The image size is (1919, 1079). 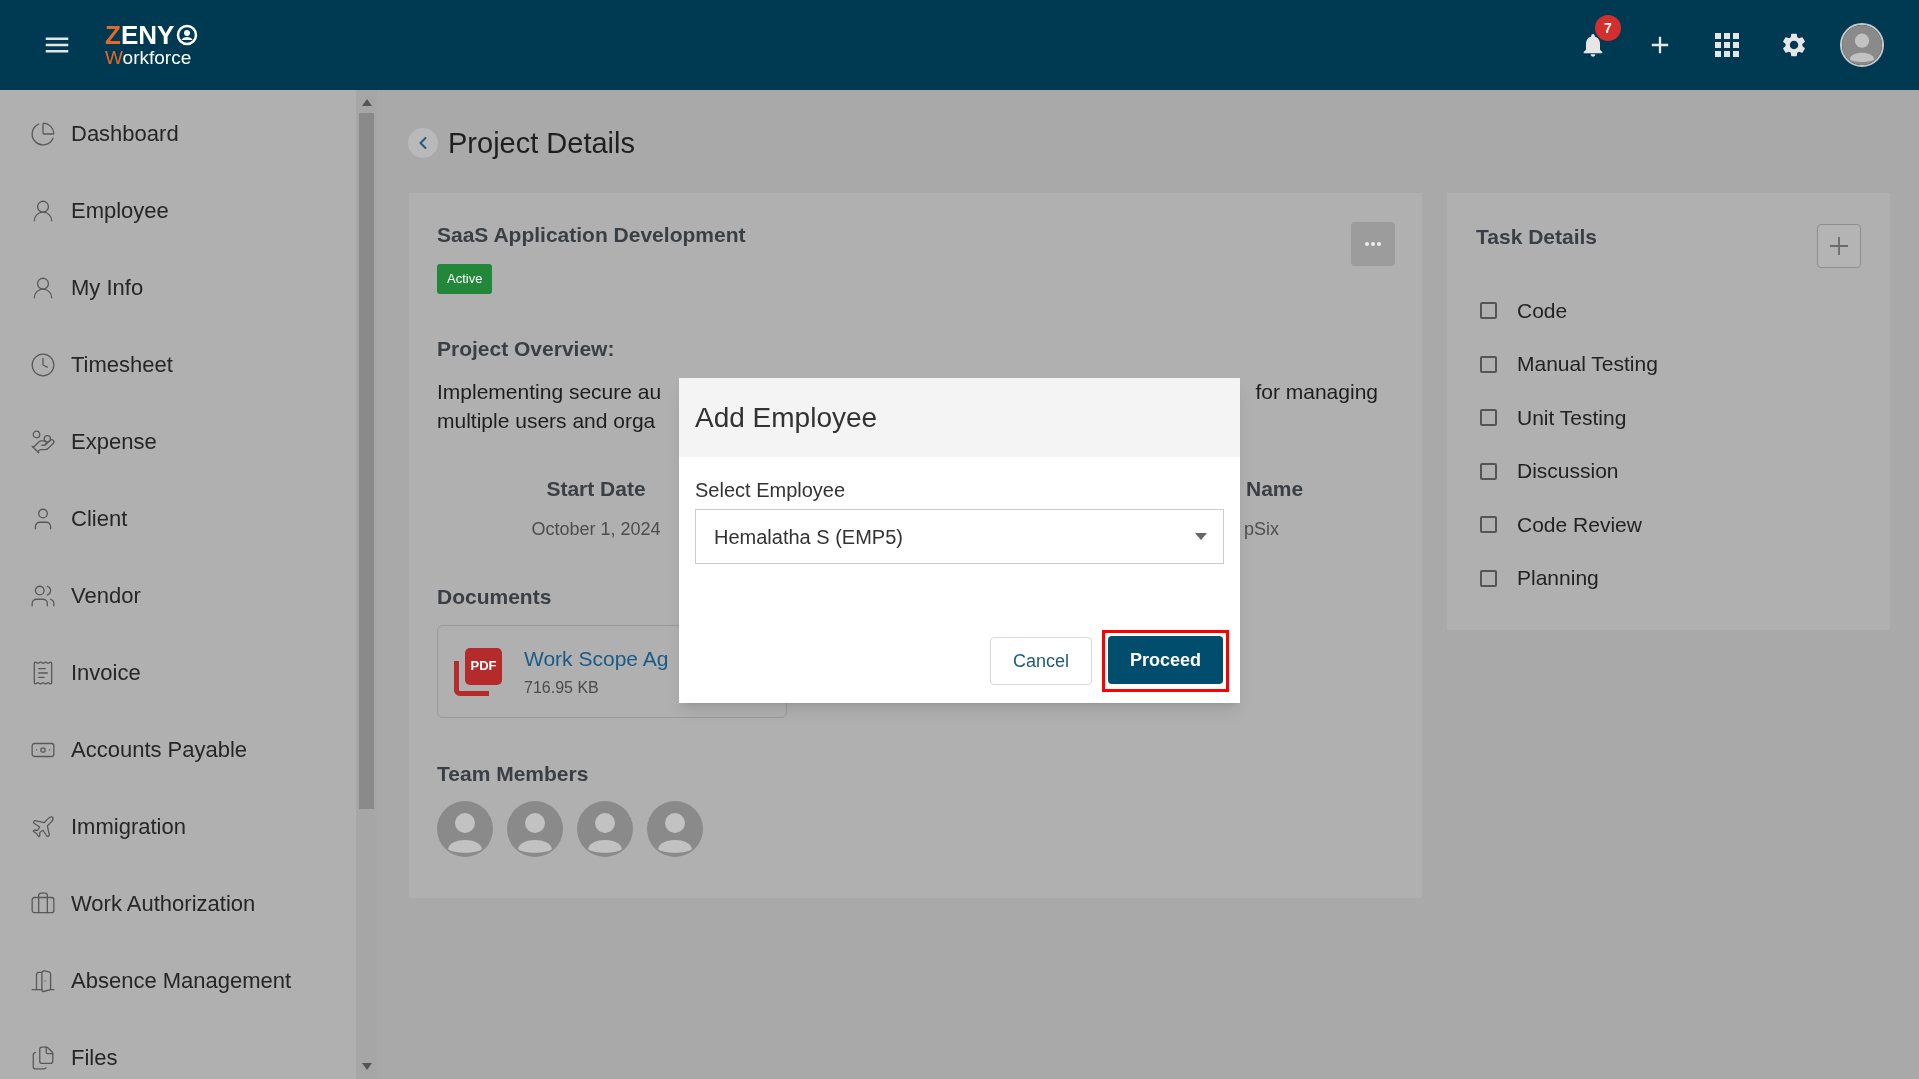 What do you see at coordinates (43, 980) in the screenshot?
I see `door-icon` at bounding box center [43, 980].